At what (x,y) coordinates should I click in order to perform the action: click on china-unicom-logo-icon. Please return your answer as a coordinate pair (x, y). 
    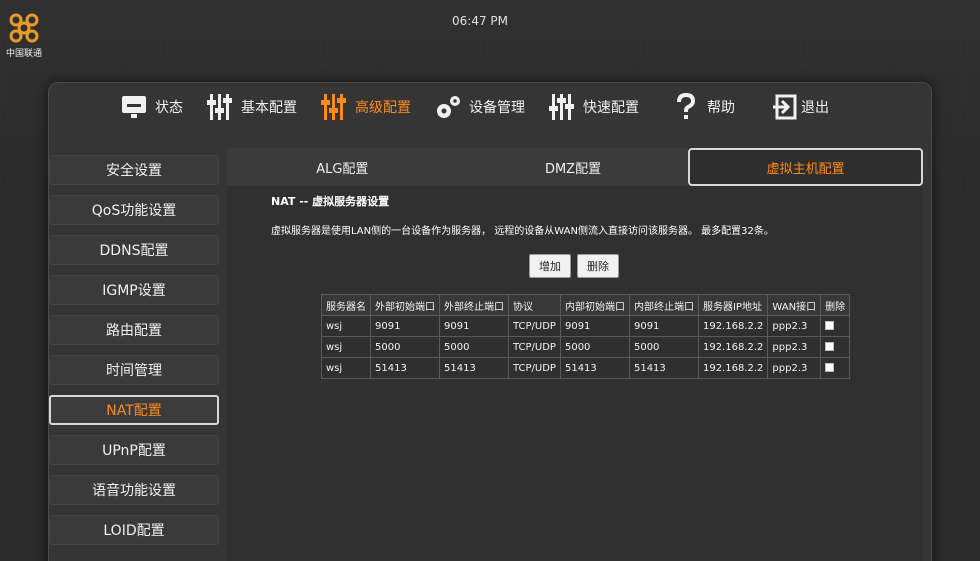
    Looking at the image, I should click on (24, 28).